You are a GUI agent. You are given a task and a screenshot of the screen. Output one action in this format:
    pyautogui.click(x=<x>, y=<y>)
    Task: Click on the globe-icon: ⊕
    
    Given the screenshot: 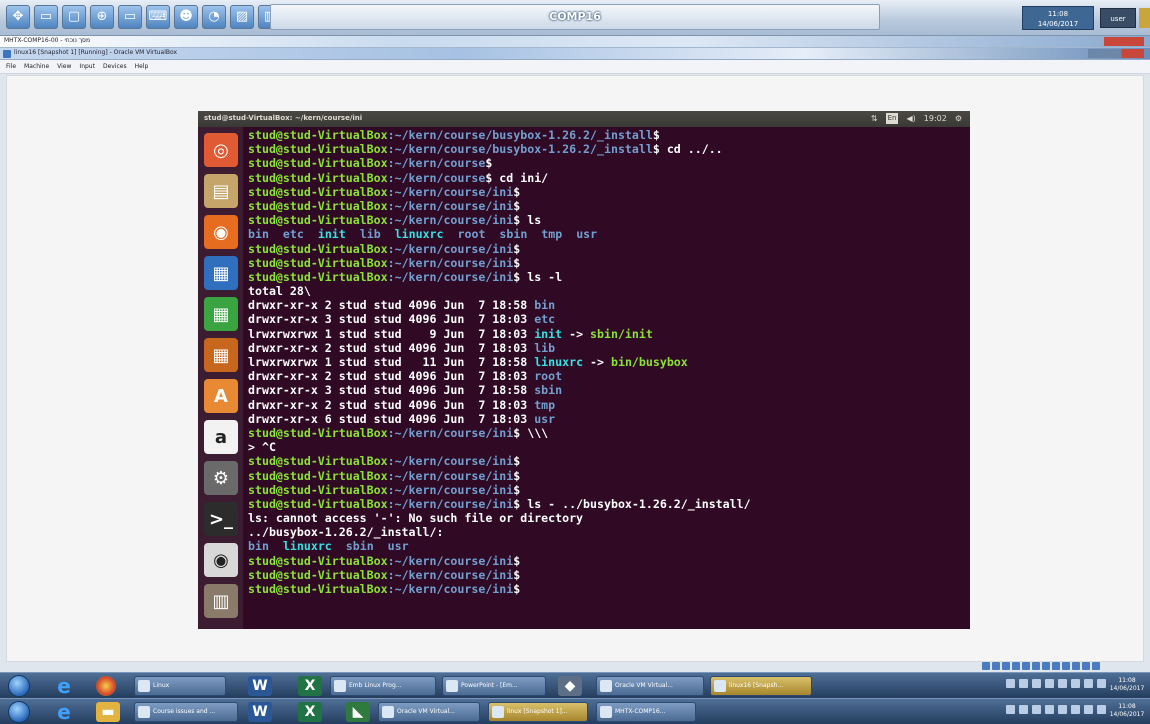 What is the action you would take?
    pyautogui.click(x=102, y=17)
    